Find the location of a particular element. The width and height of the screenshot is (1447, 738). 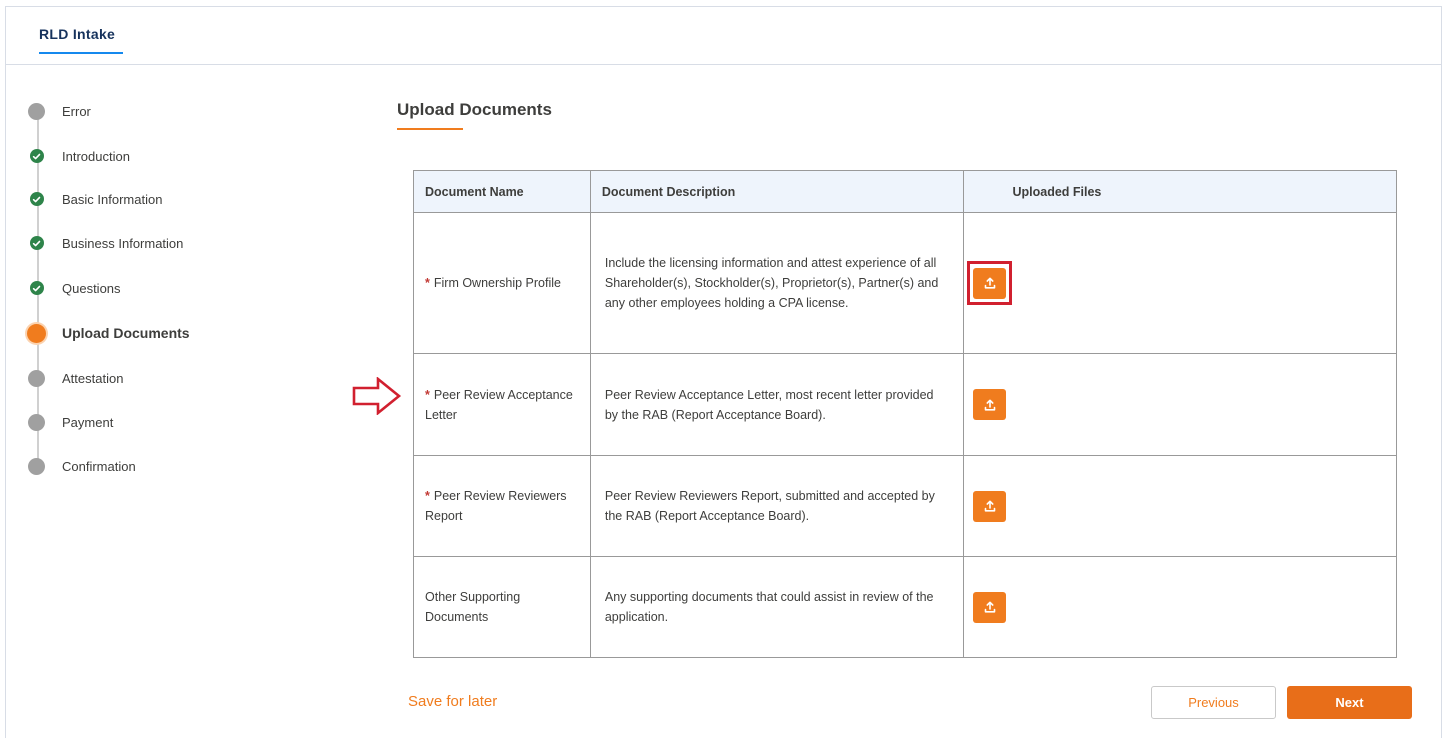

right-arrow-outline-icon is located at coordinates (377, 396).